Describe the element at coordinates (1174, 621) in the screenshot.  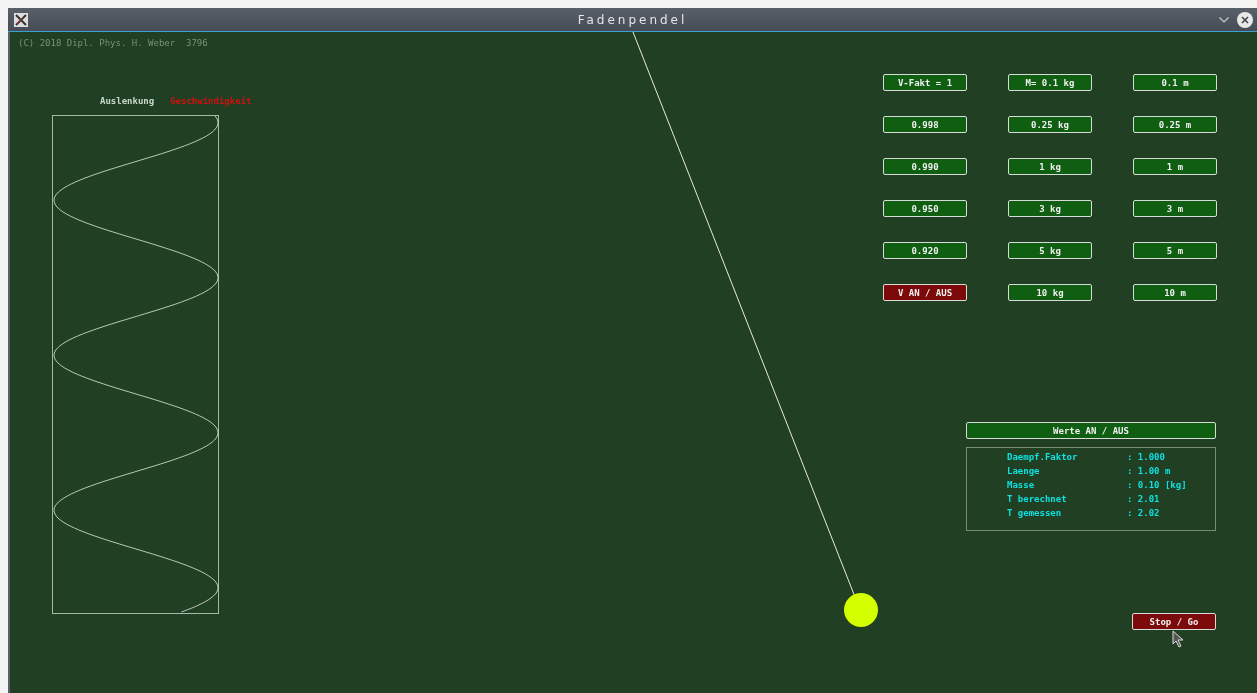
I see `toggle-button: Stop / Go` at that location.